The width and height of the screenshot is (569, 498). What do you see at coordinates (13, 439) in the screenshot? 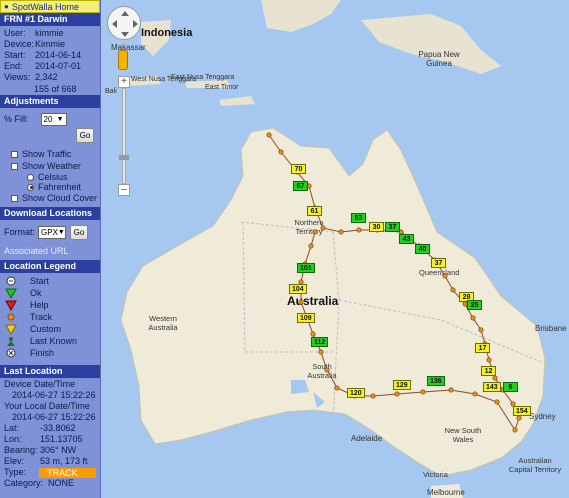
I see `label: Lon:` at bounding box center [13, 439].